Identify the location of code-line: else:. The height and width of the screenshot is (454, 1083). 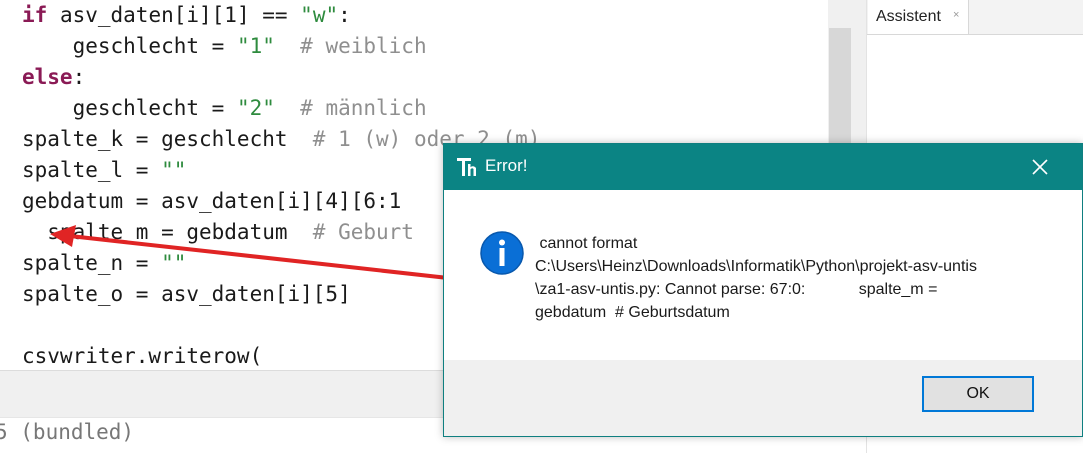
(281, 77).